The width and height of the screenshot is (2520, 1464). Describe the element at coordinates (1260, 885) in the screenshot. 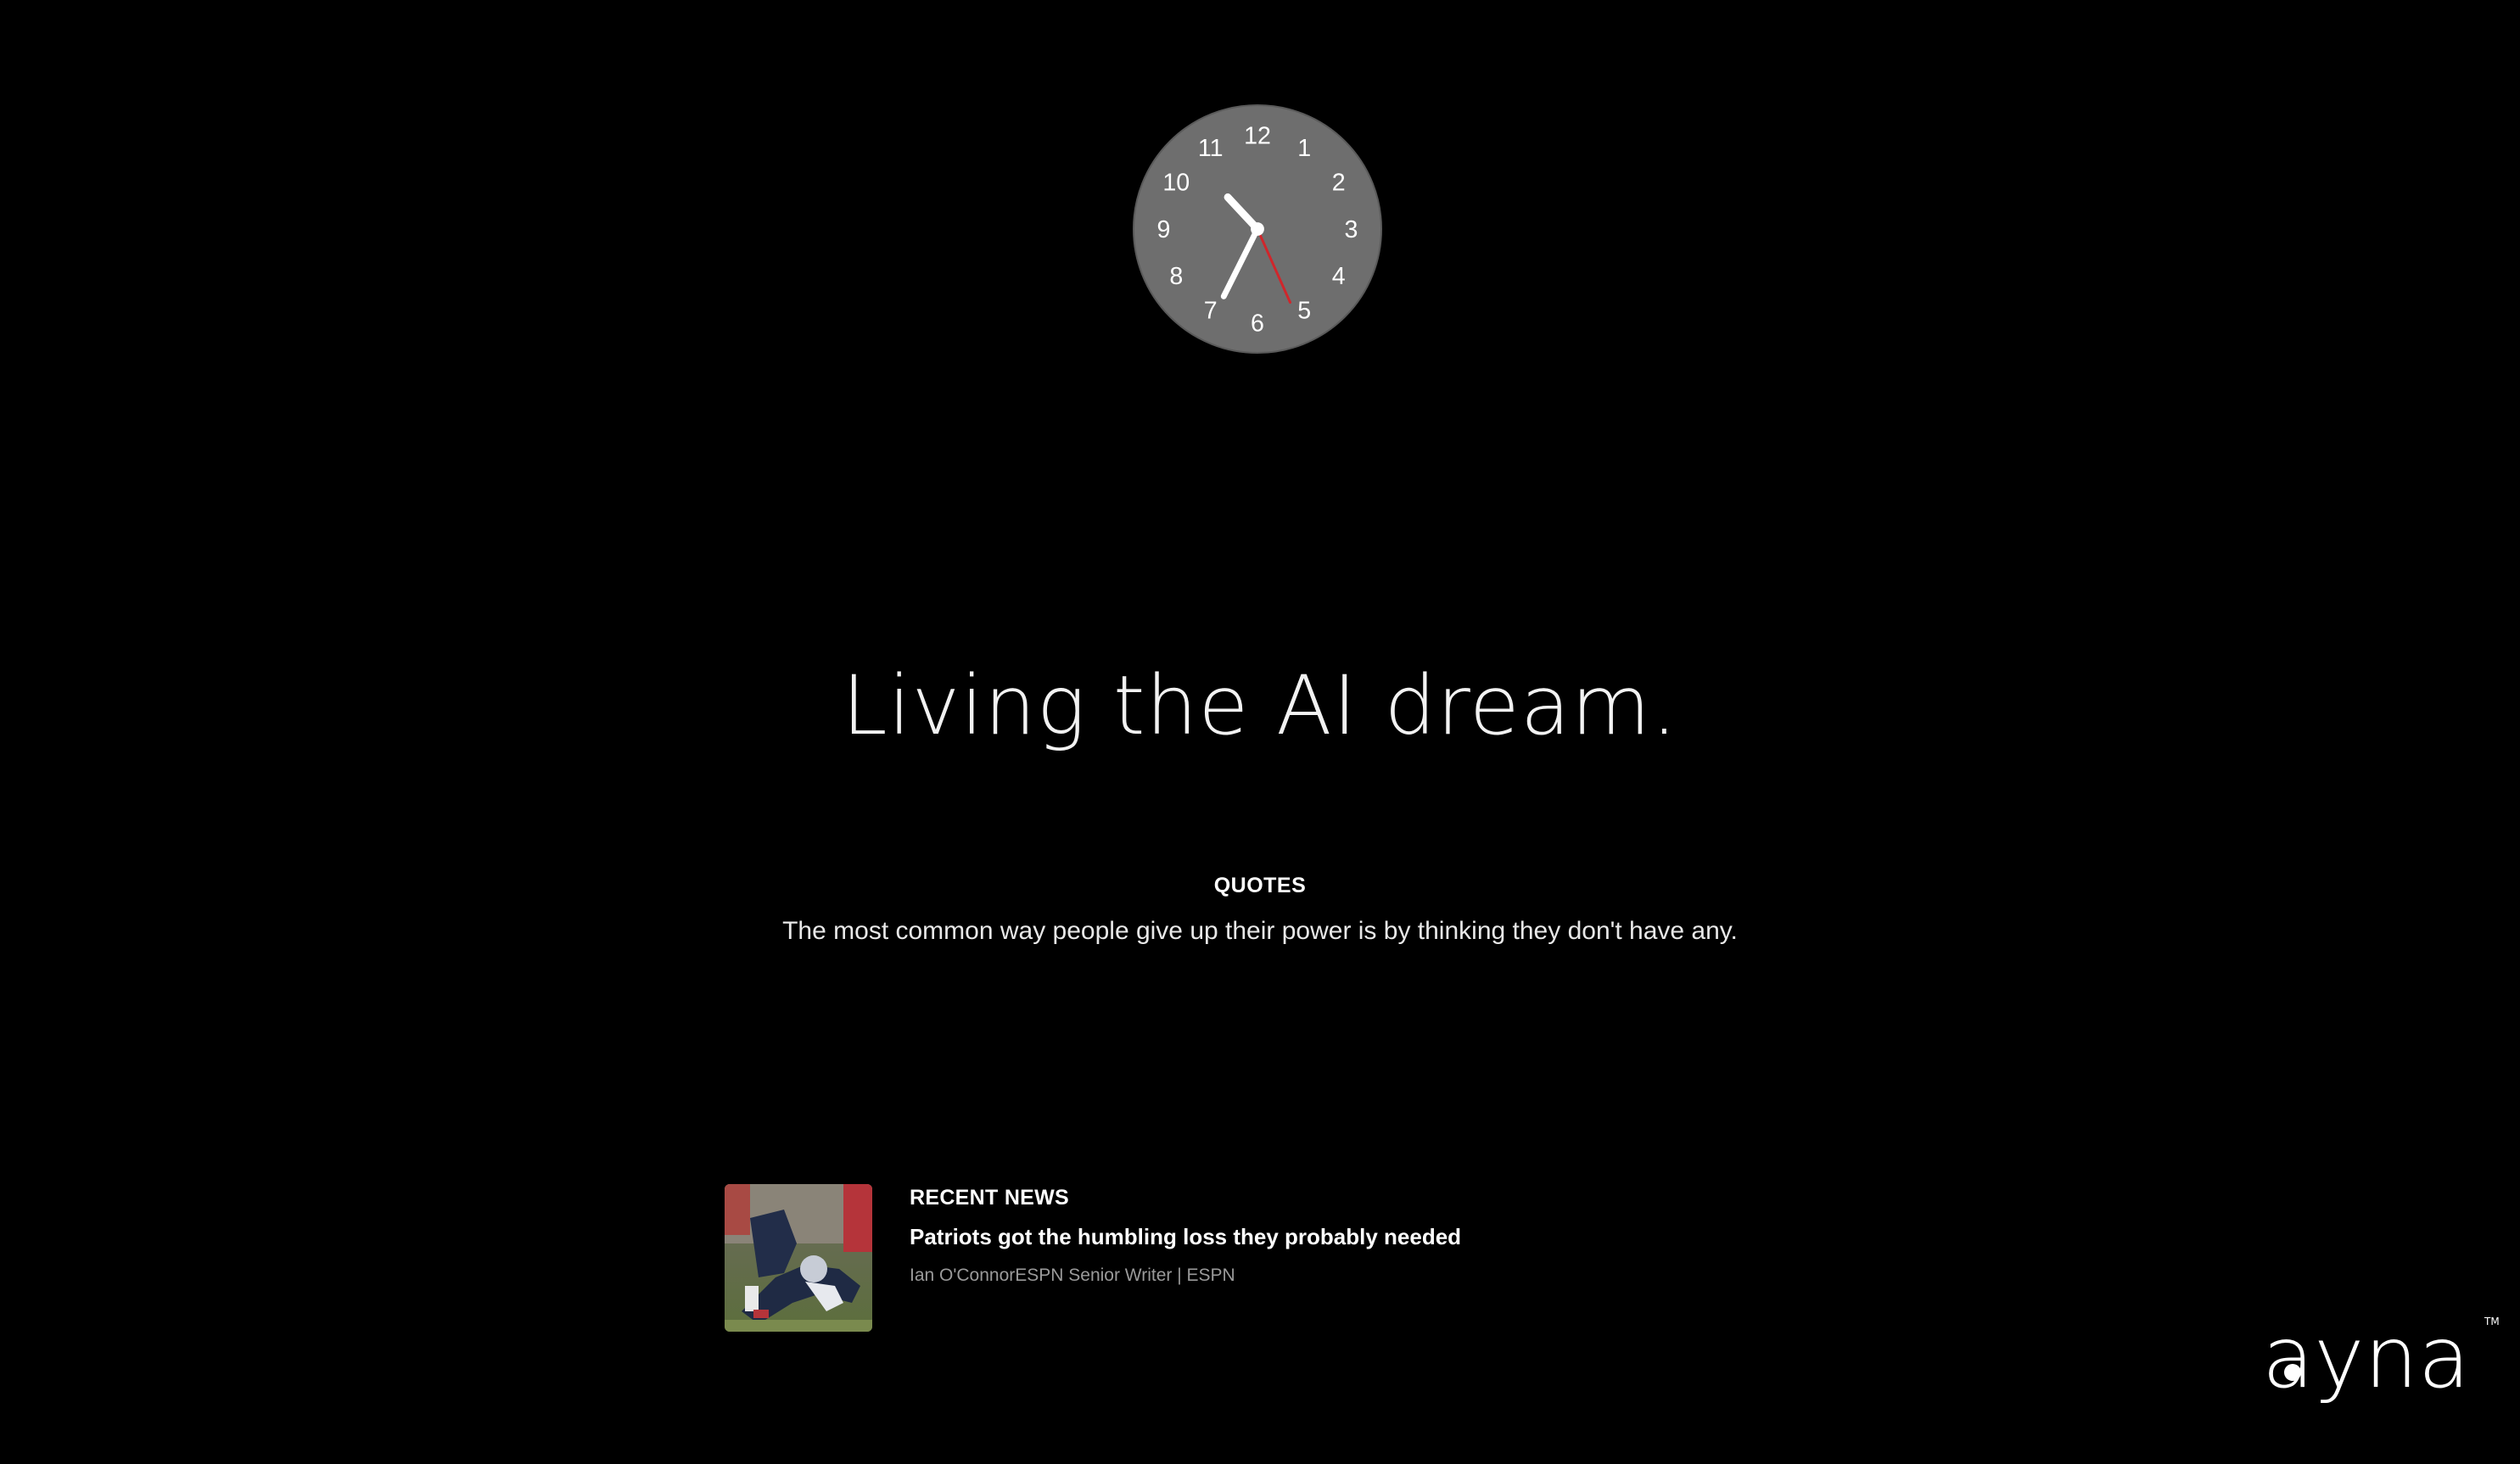

I see `quotes-heading: QUOTES` at that location.